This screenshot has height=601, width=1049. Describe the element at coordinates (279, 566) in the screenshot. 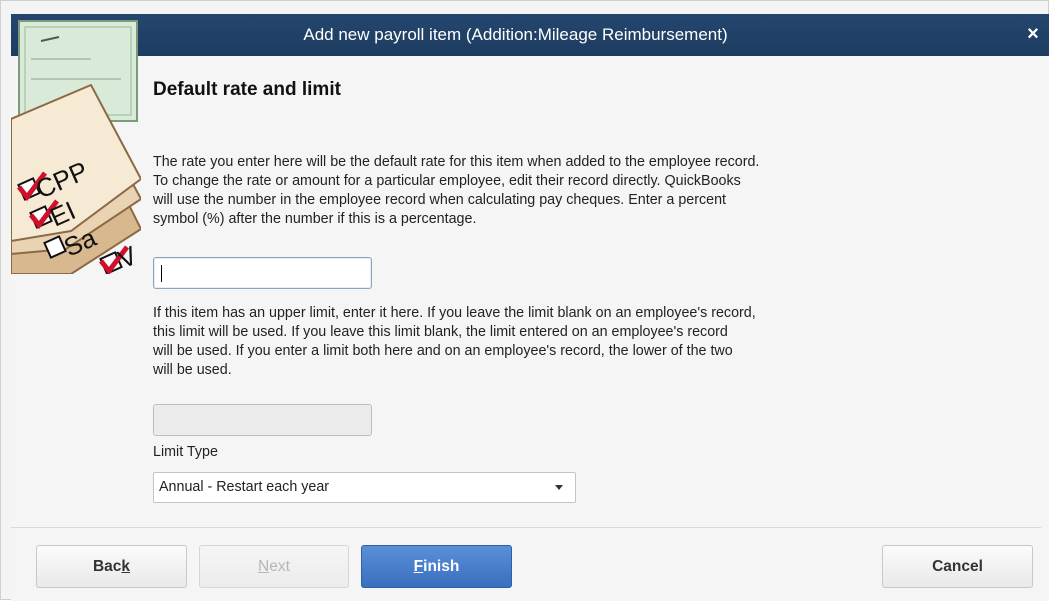

I see `next-label: ext` at that location.